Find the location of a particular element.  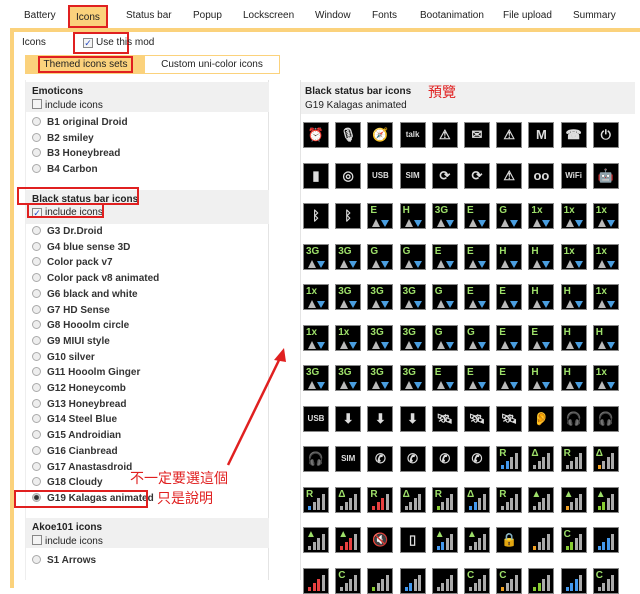

annotation-arrow is located at coordinates (256, 407).